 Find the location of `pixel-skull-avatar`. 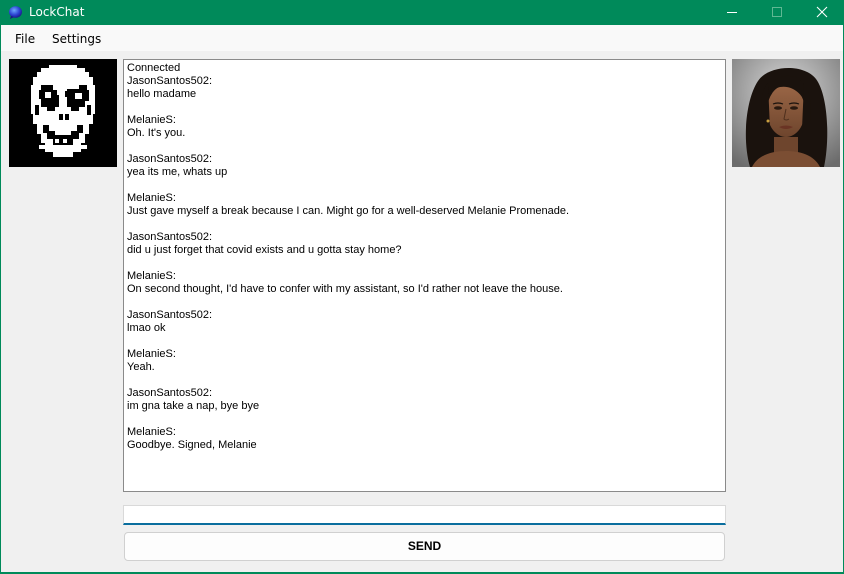

pixel-skull-avatar is located at coordinates (63, 113).